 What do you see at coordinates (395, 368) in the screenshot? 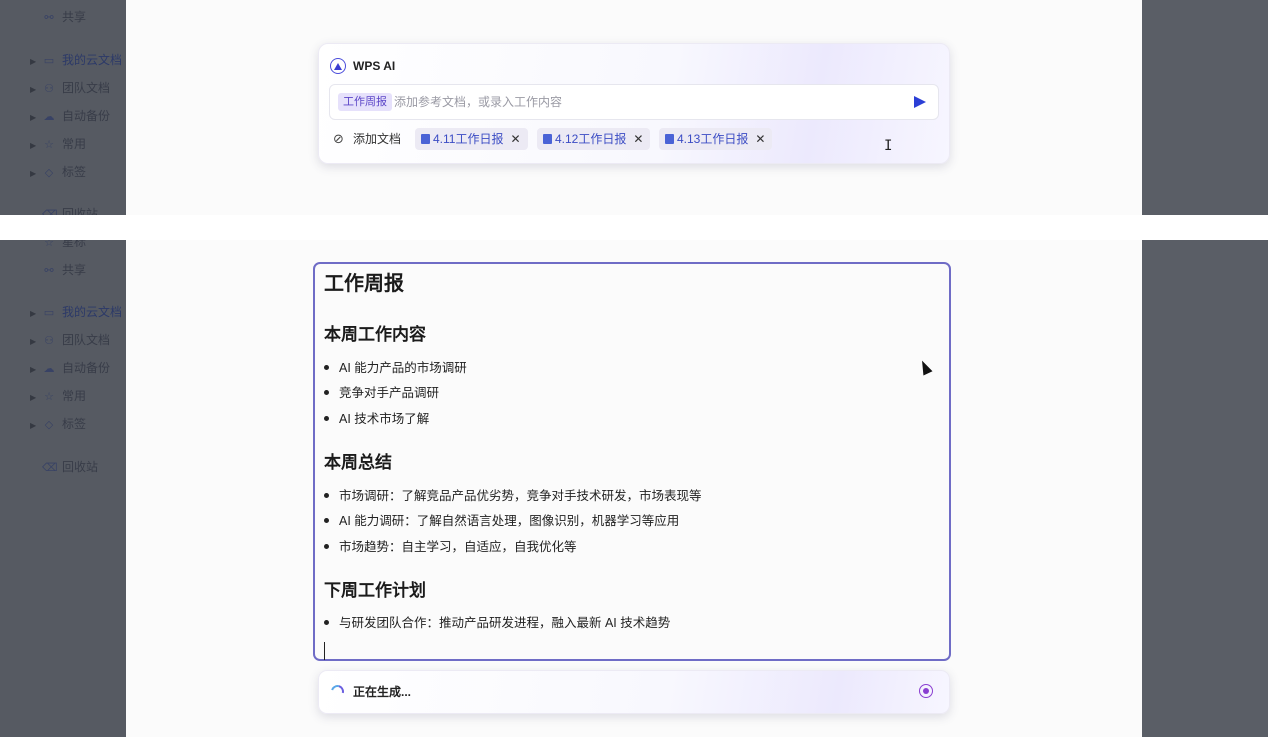
I see `list-item: AI 能力产品的市场调研` at bounding box center [395, 368].